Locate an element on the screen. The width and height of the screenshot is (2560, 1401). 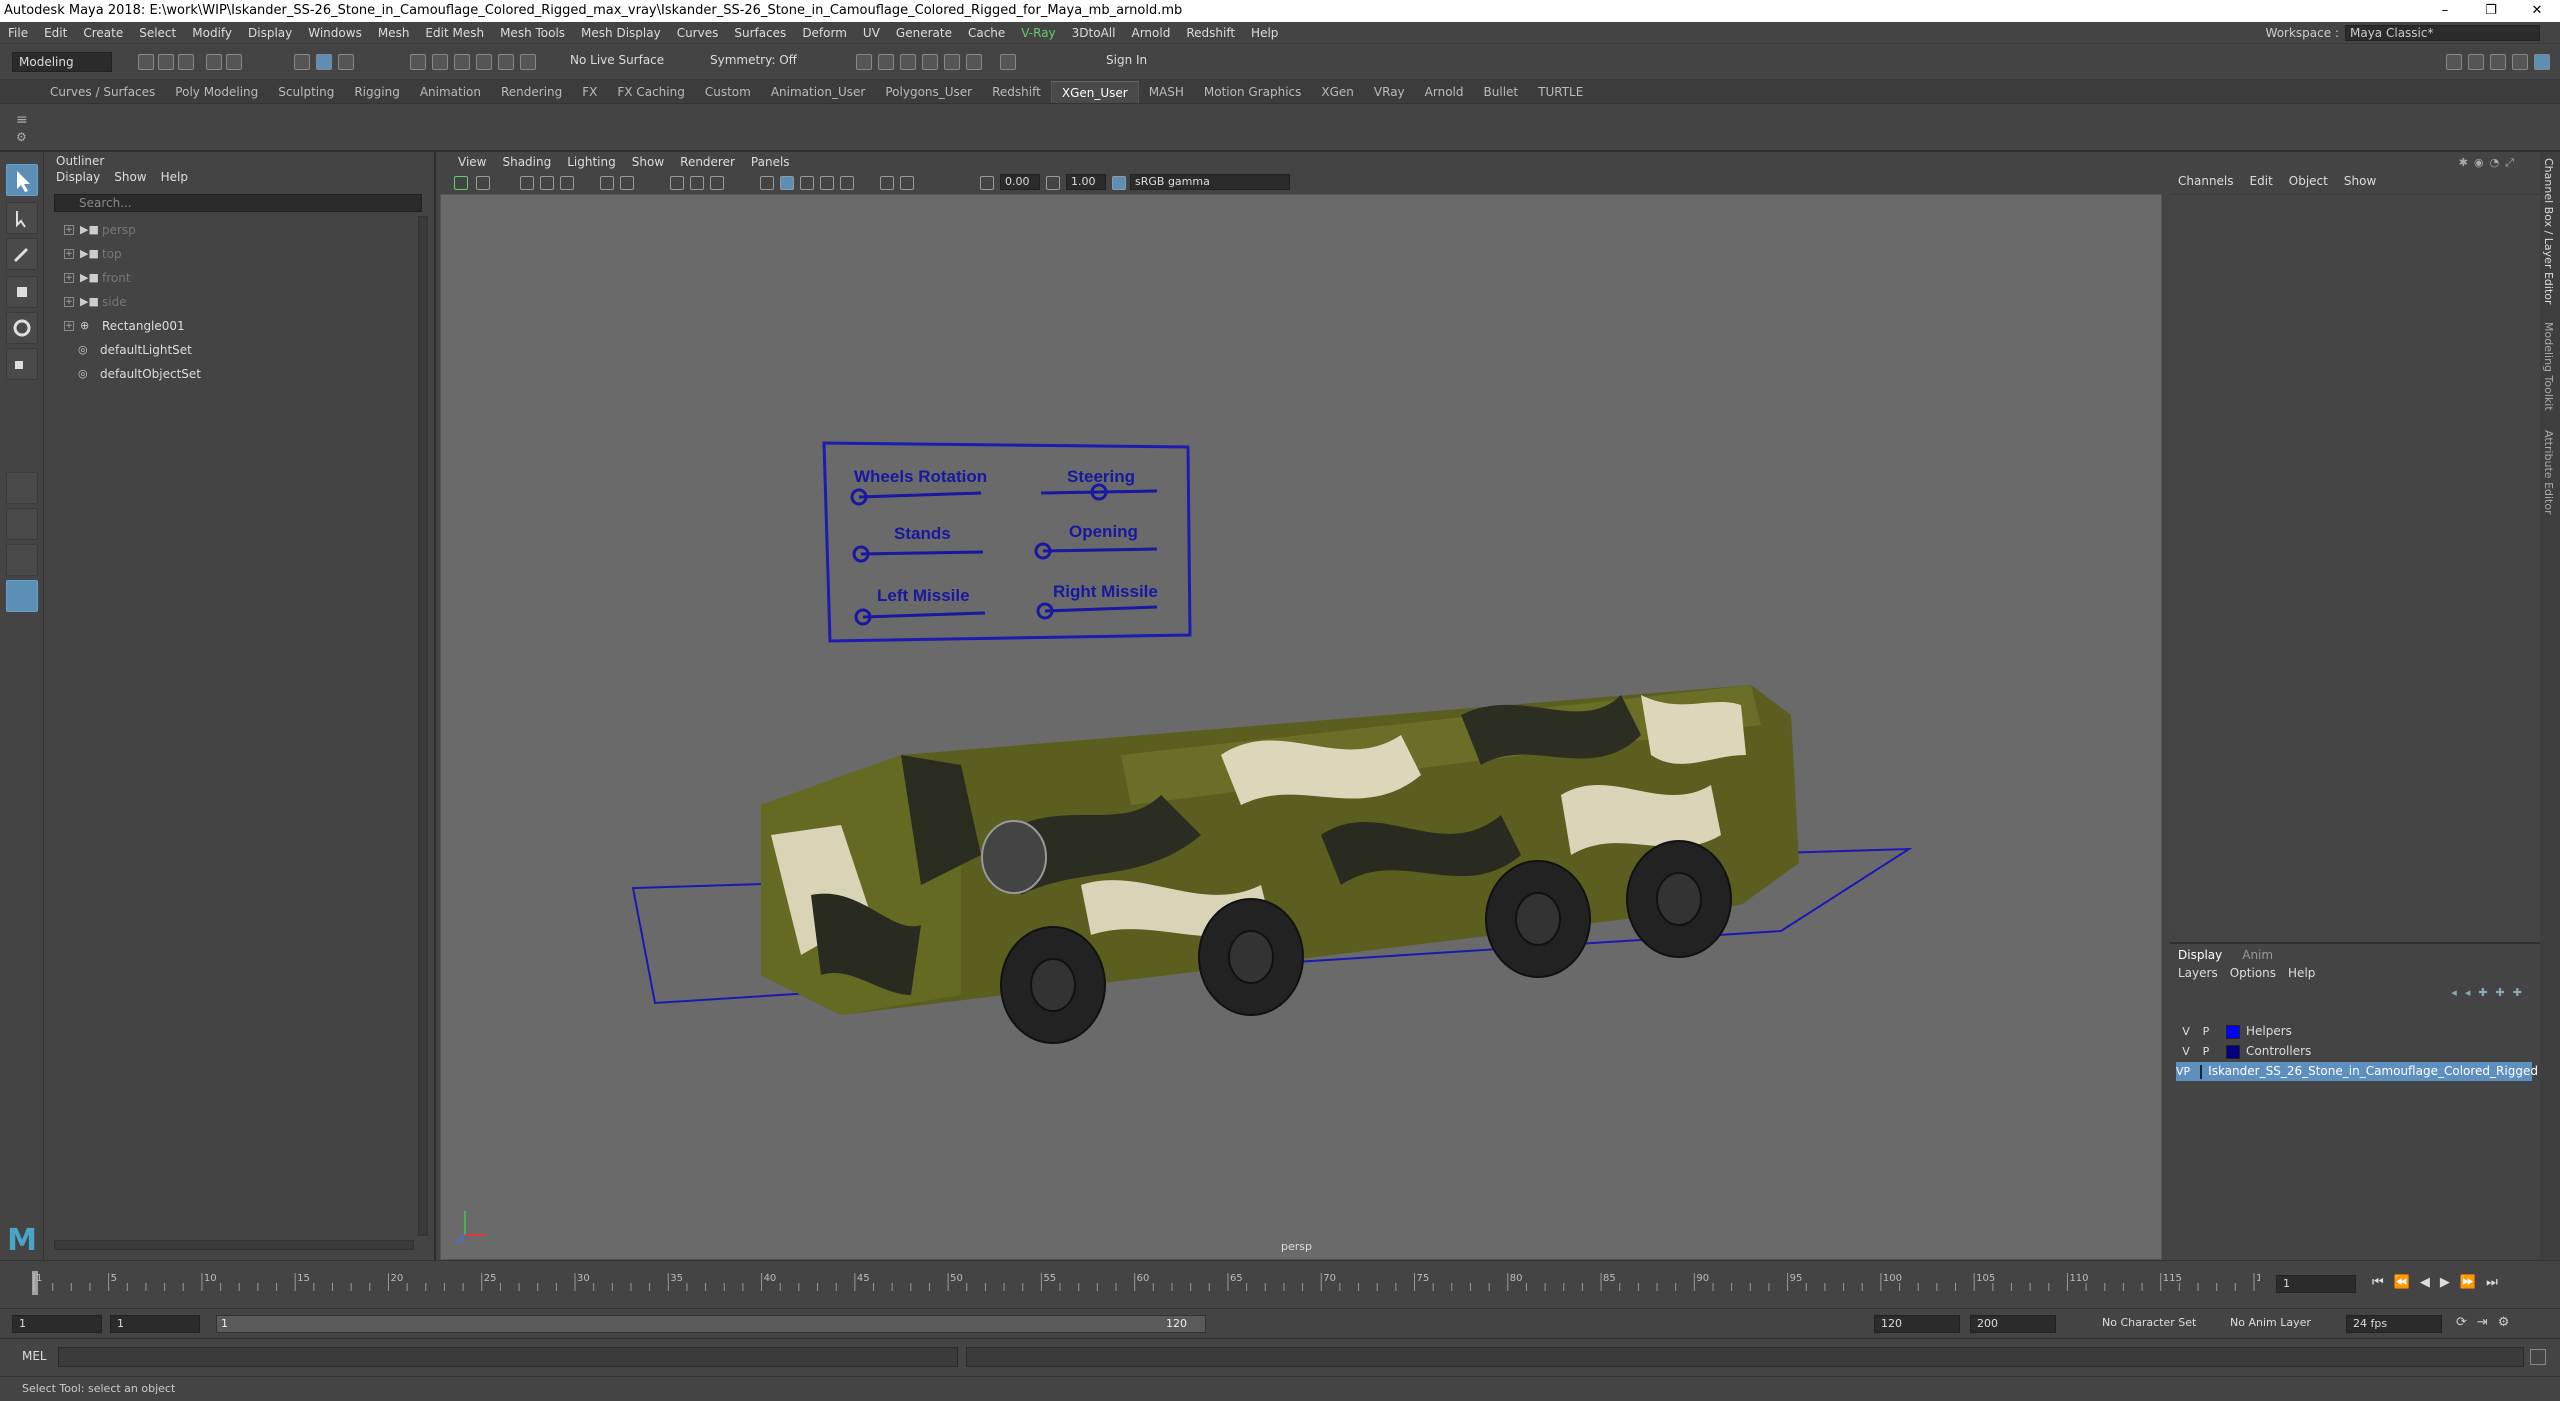
undo-icon is located at coordinates (214, 62).